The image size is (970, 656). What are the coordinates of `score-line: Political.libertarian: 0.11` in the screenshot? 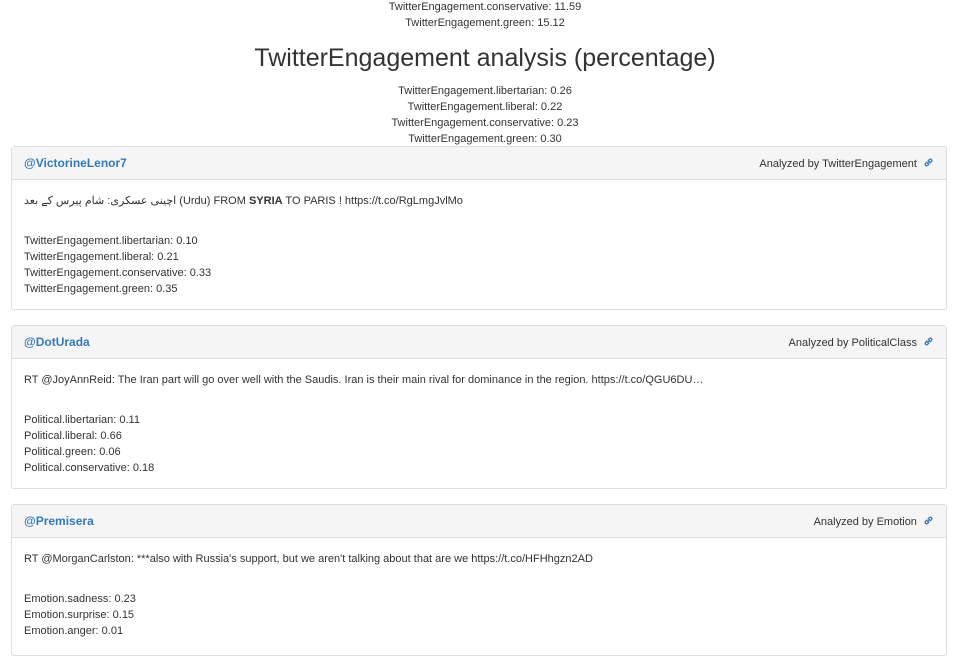 It's located at (82, 420).